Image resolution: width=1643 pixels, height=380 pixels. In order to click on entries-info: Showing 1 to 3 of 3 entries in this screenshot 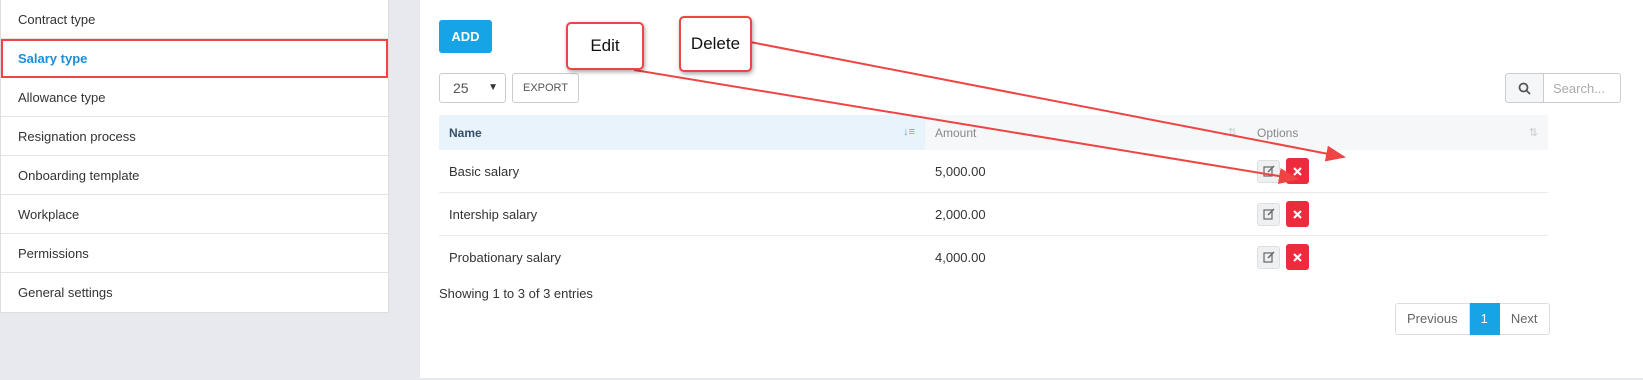, I will do `click(516, 293)`.